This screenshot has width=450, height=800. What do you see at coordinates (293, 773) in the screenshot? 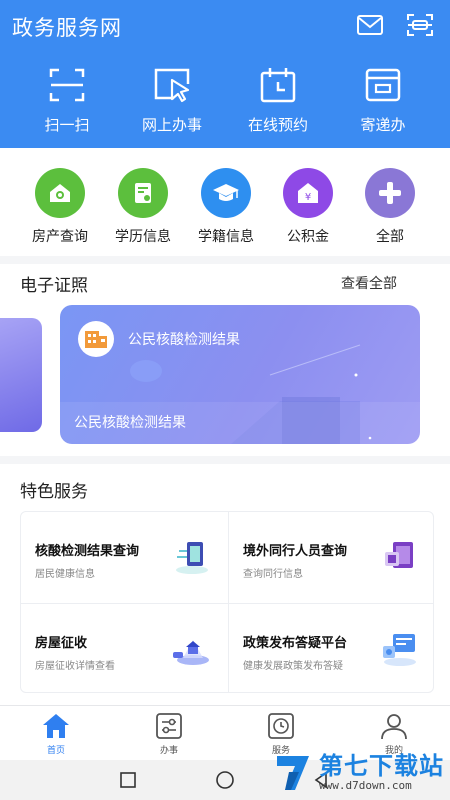
I see `watermark-logo` at bounding box center [293, 773].